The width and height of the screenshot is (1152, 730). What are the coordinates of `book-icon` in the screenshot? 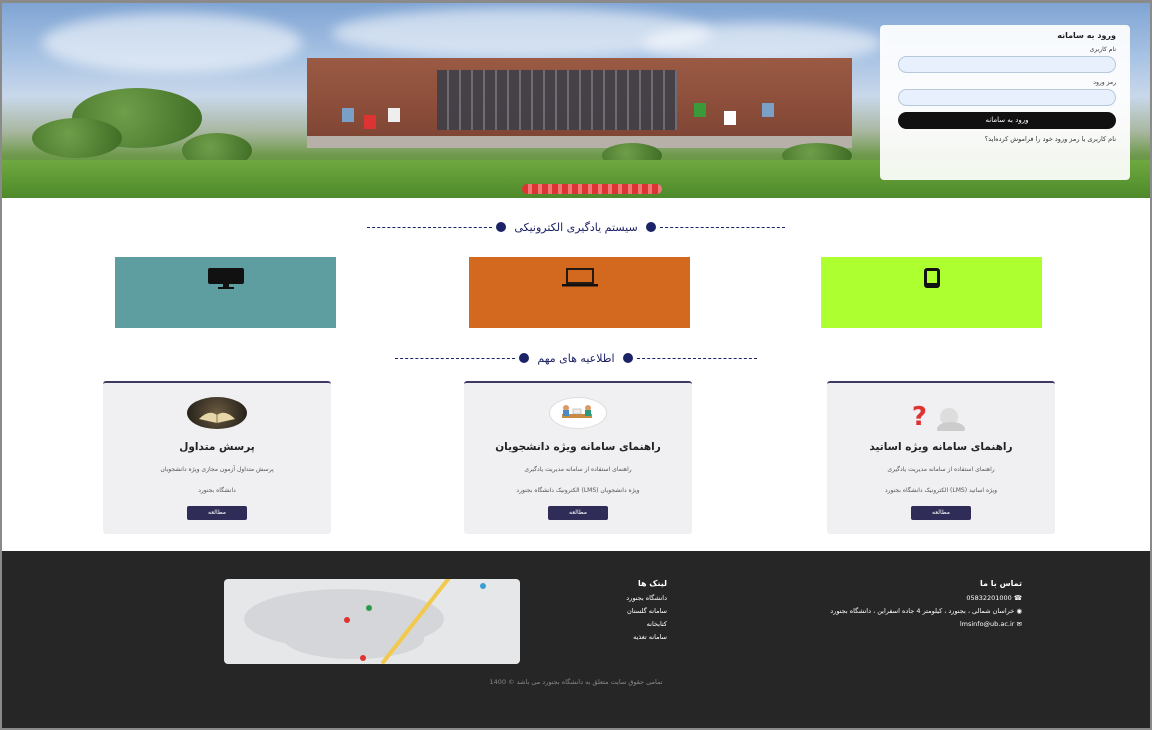 It's located at (217, 413).